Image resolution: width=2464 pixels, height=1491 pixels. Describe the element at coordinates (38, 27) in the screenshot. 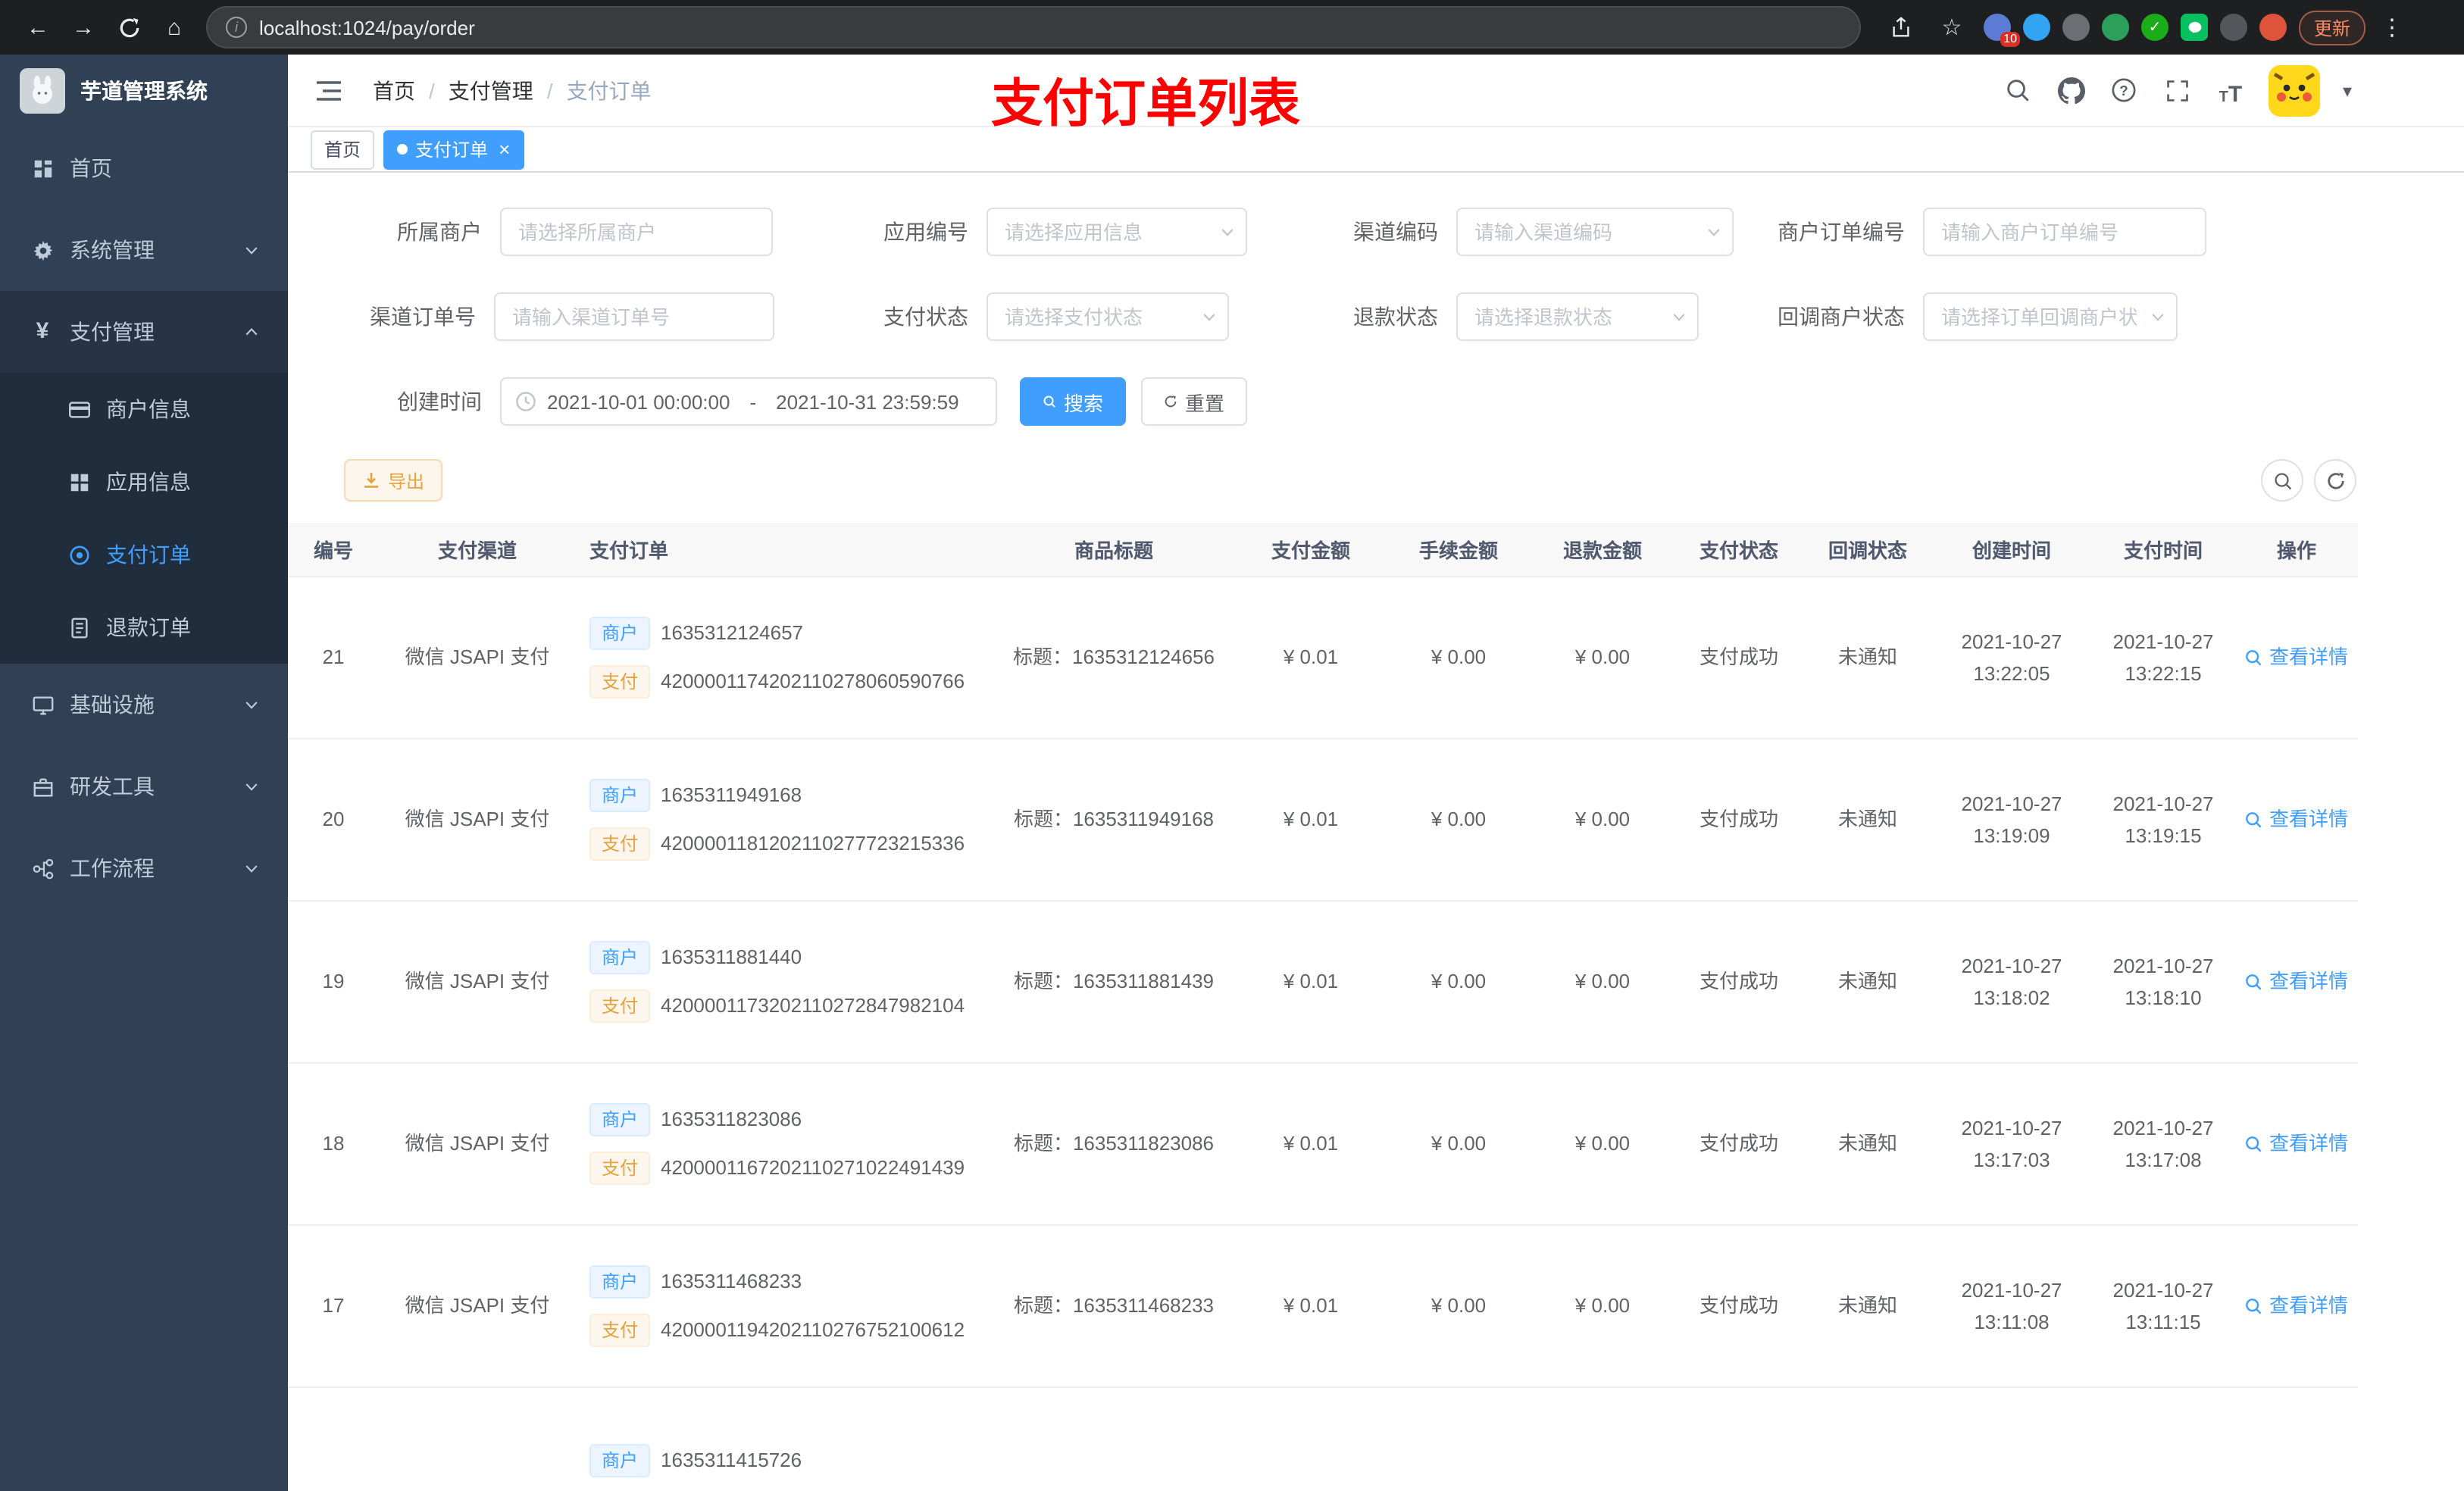

I see `back-icon: ←` at that location.